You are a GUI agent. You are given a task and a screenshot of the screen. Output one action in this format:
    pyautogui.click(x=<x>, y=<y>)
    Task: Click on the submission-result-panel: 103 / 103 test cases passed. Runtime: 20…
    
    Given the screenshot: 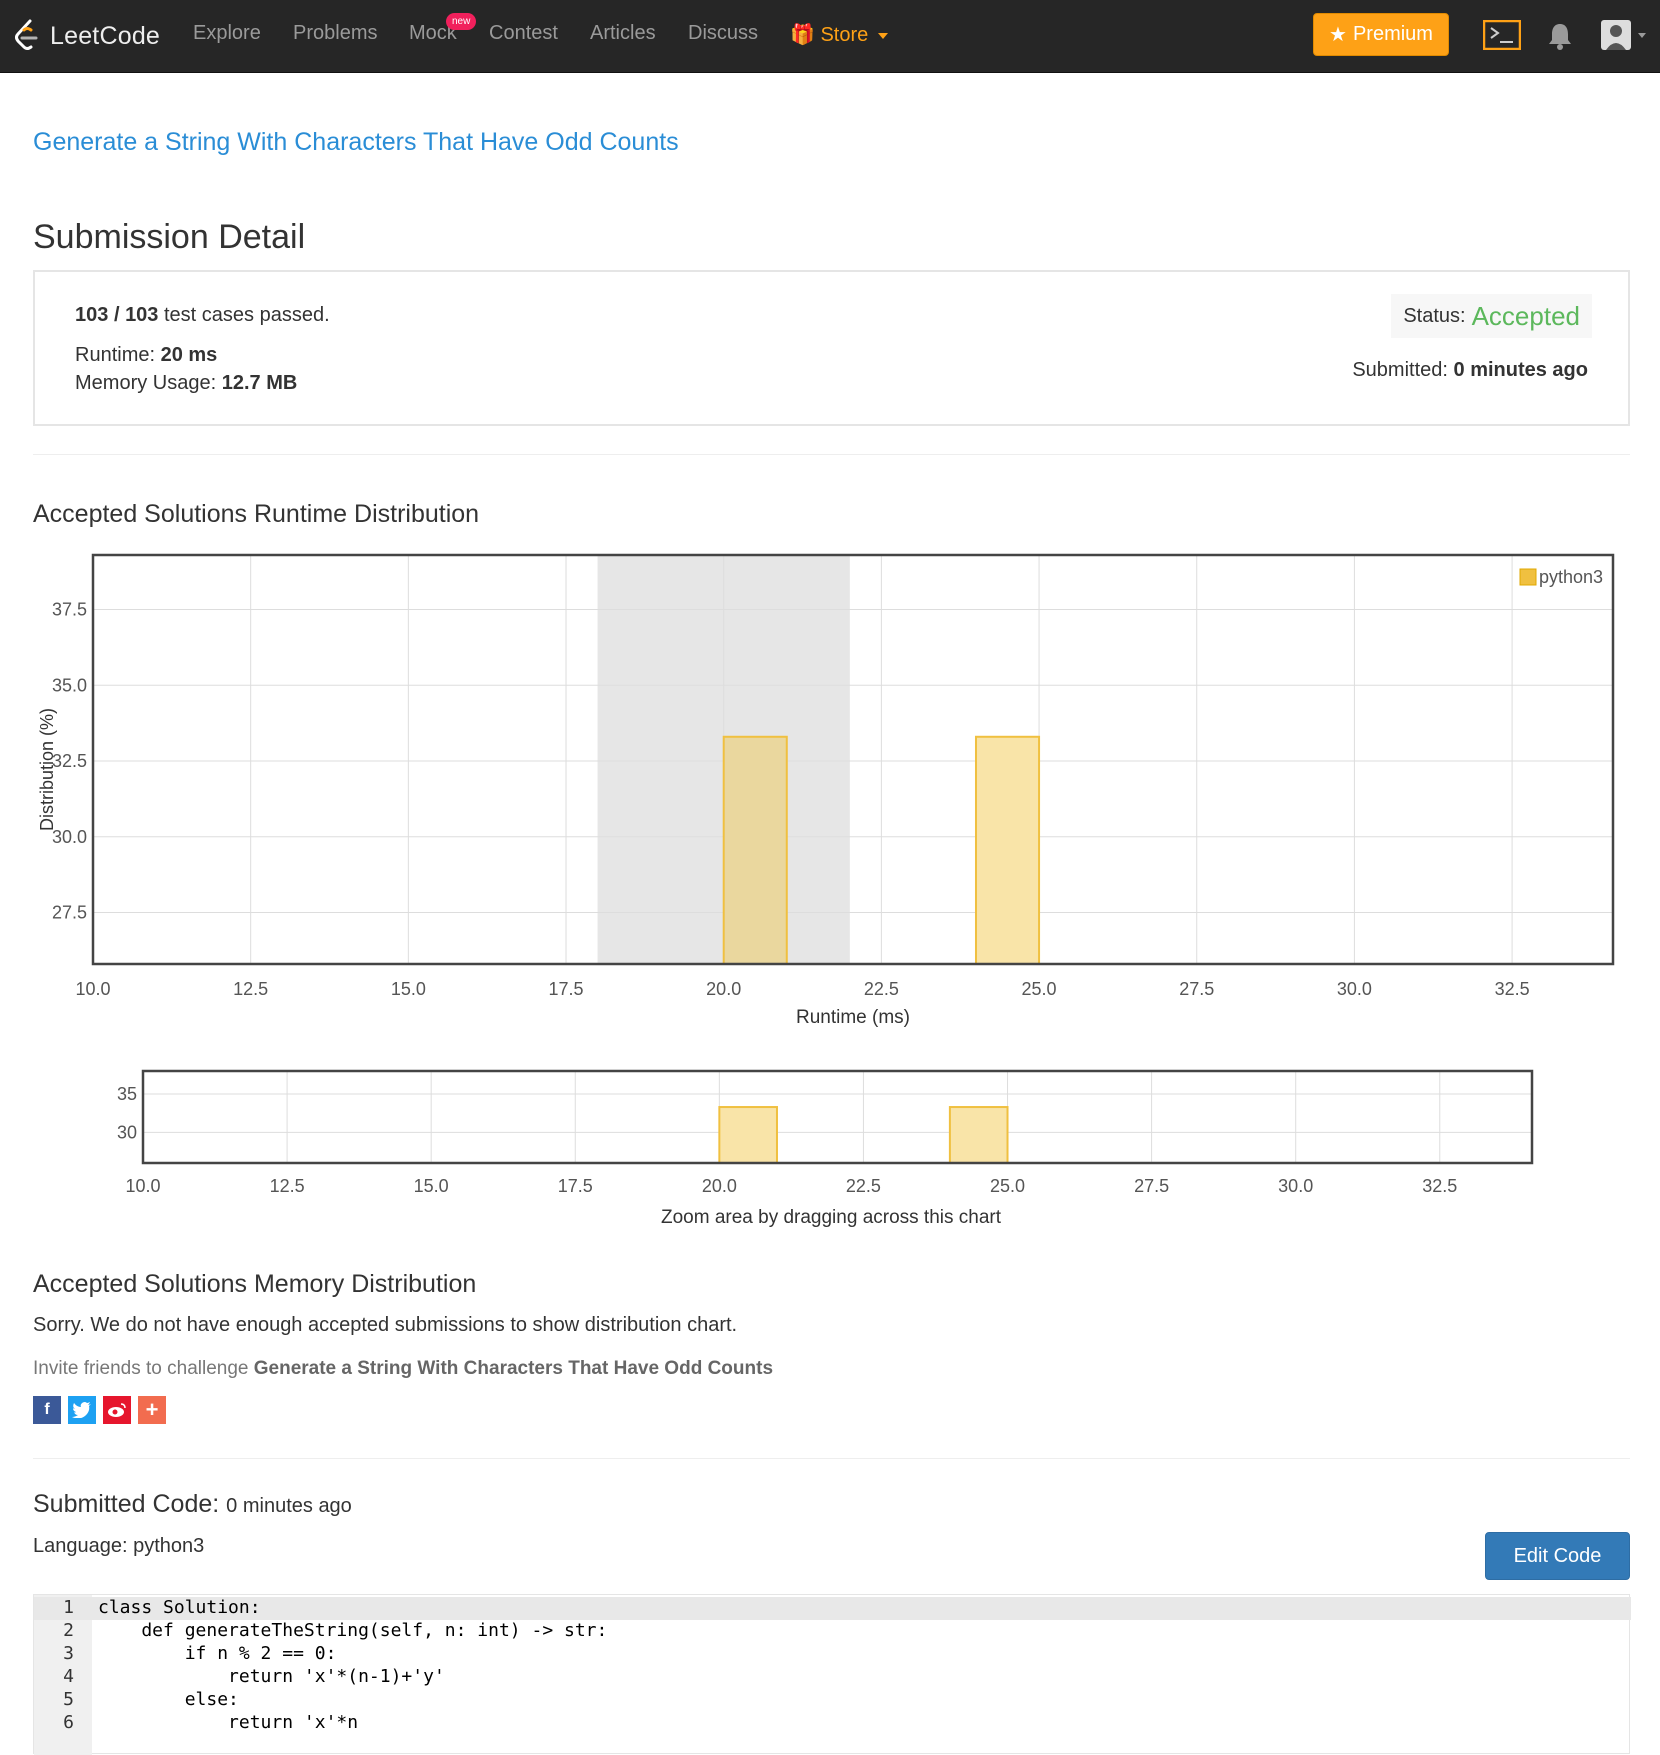 What is the action you would take?
    pyautogui.click(x=831, y=348)
    